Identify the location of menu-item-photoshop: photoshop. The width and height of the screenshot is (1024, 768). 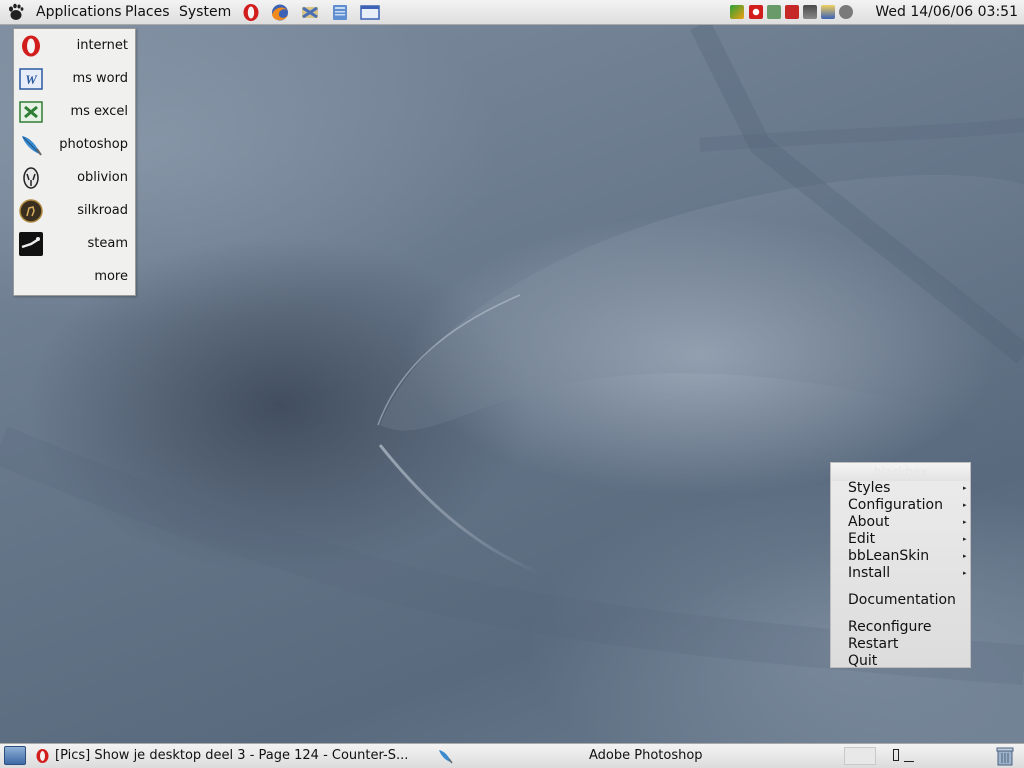
(74, 144).